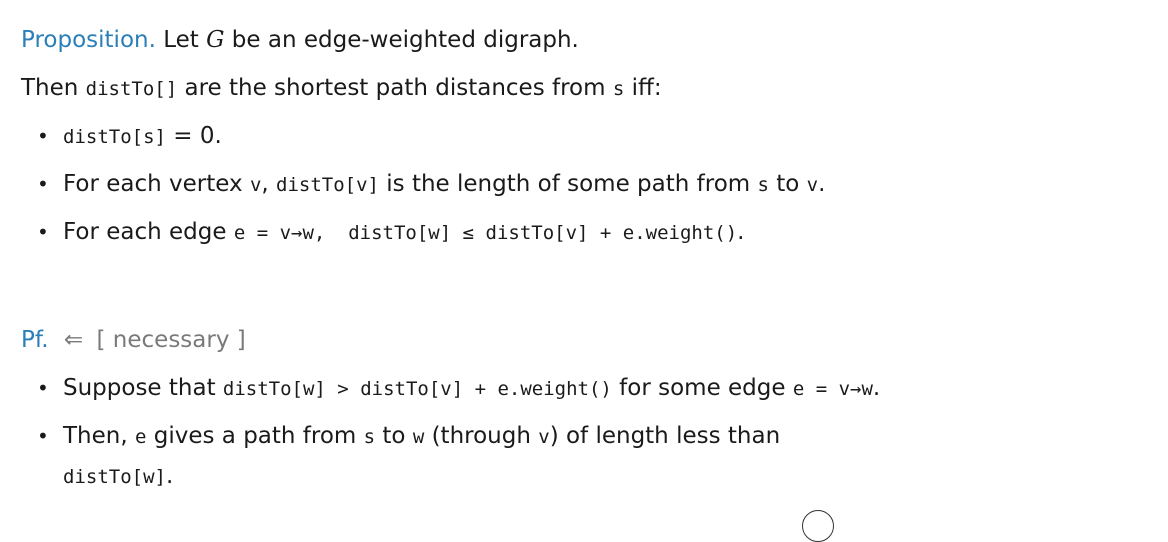 Image resolution: width=1168 pixels, height=542 pixels. Describe the element at coordinates (215, 40) in the screenshot. I see `graph-variable: G` at that location.